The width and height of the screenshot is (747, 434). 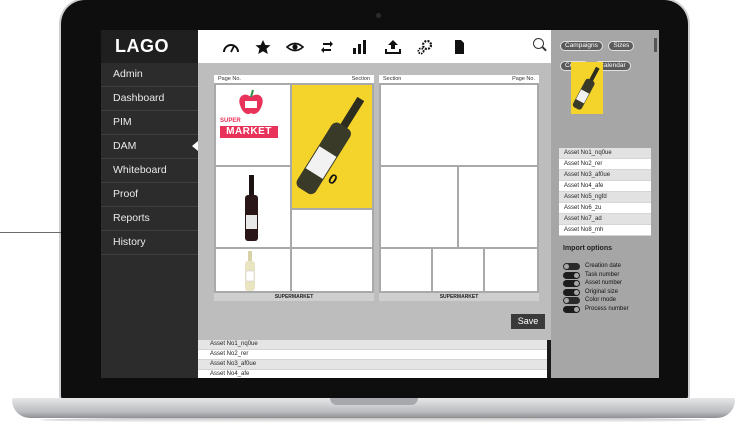 What do you see at coordinates (459, 79) in the screenshot?
I see `page-header: Section Page No.` at bounding box center [459, 79].